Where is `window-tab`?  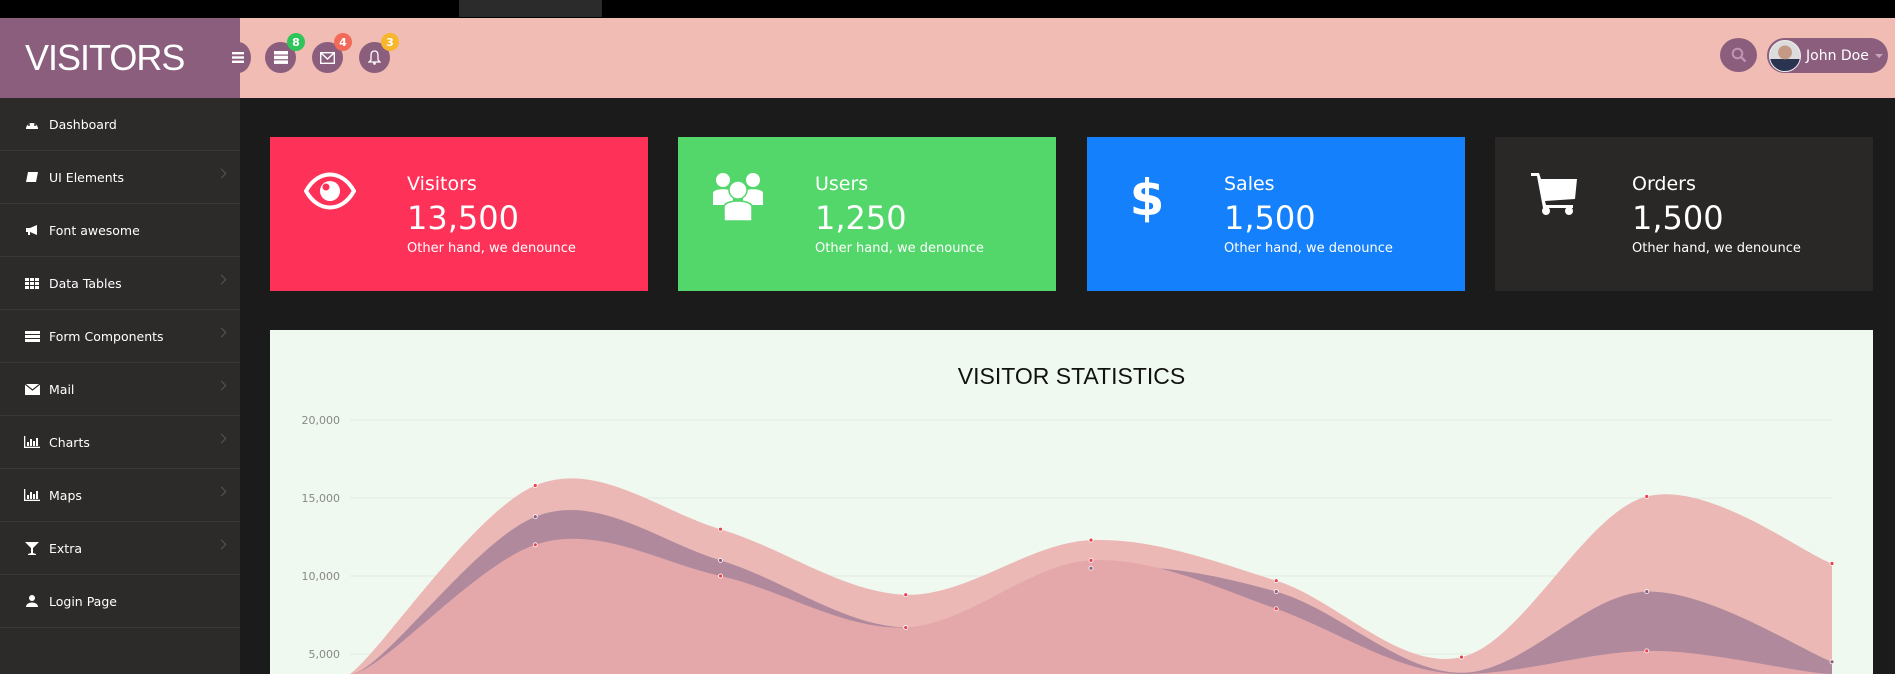 window-tab is located at coordinates (530, 8).